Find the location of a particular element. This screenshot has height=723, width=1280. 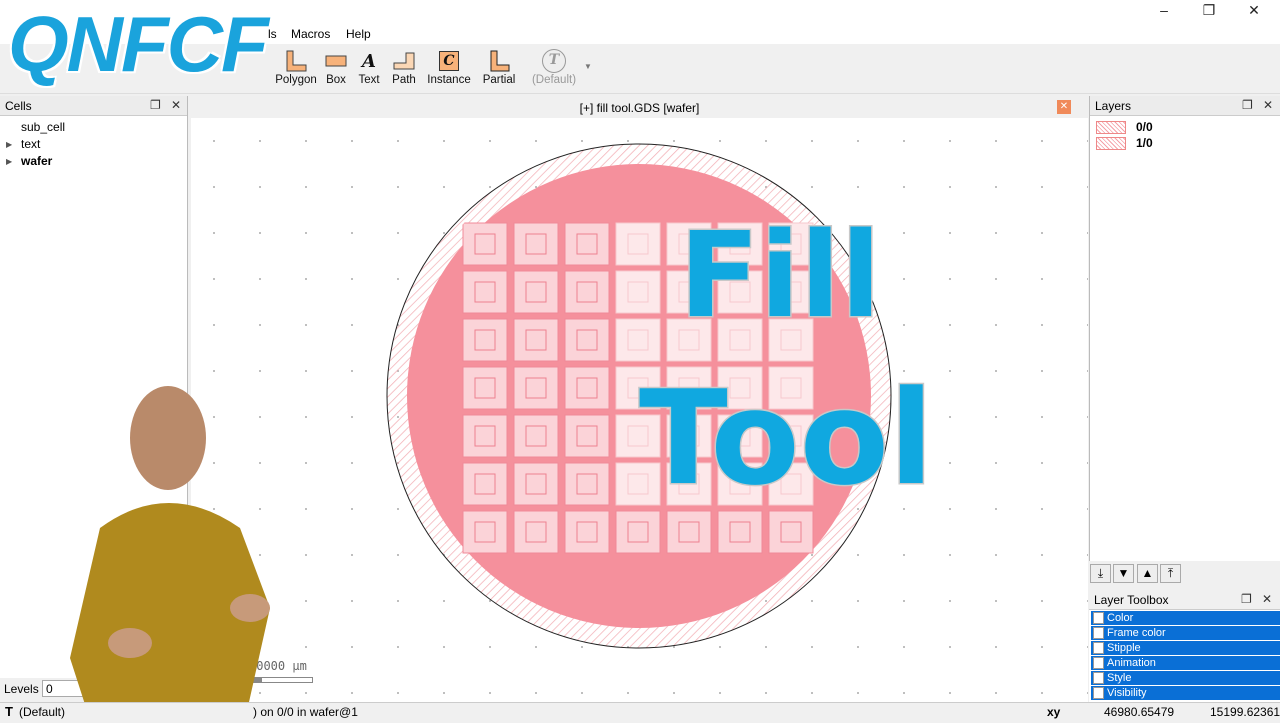

coord-x: 46980.65479 is located at coordinates (1139, 712).